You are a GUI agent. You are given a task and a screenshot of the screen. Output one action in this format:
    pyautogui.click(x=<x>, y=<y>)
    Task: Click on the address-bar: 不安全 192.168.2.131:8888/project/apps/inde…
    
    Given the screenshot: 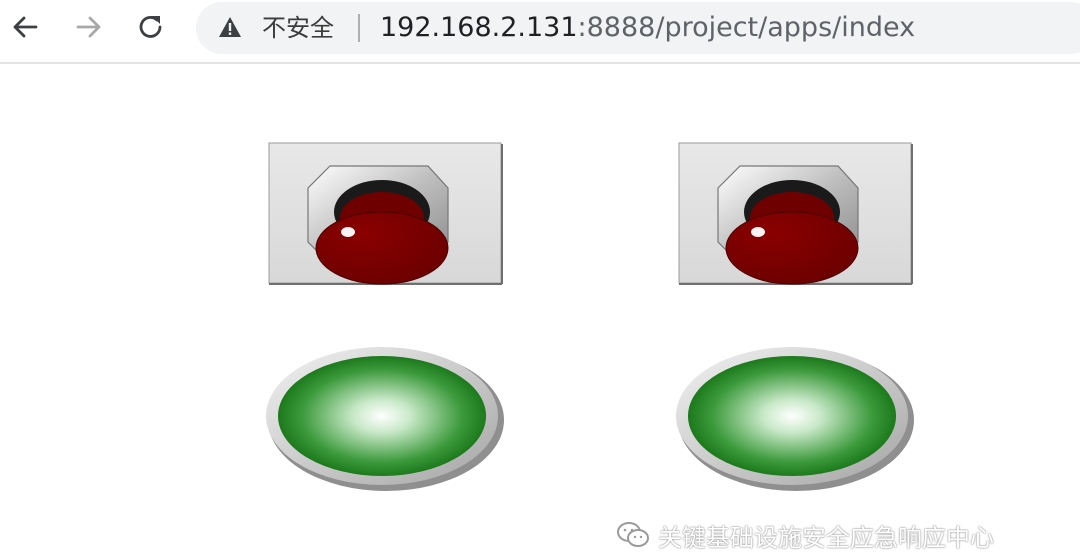 What is the action you would take?
    pyautogui.click(x=638, y=28)
    